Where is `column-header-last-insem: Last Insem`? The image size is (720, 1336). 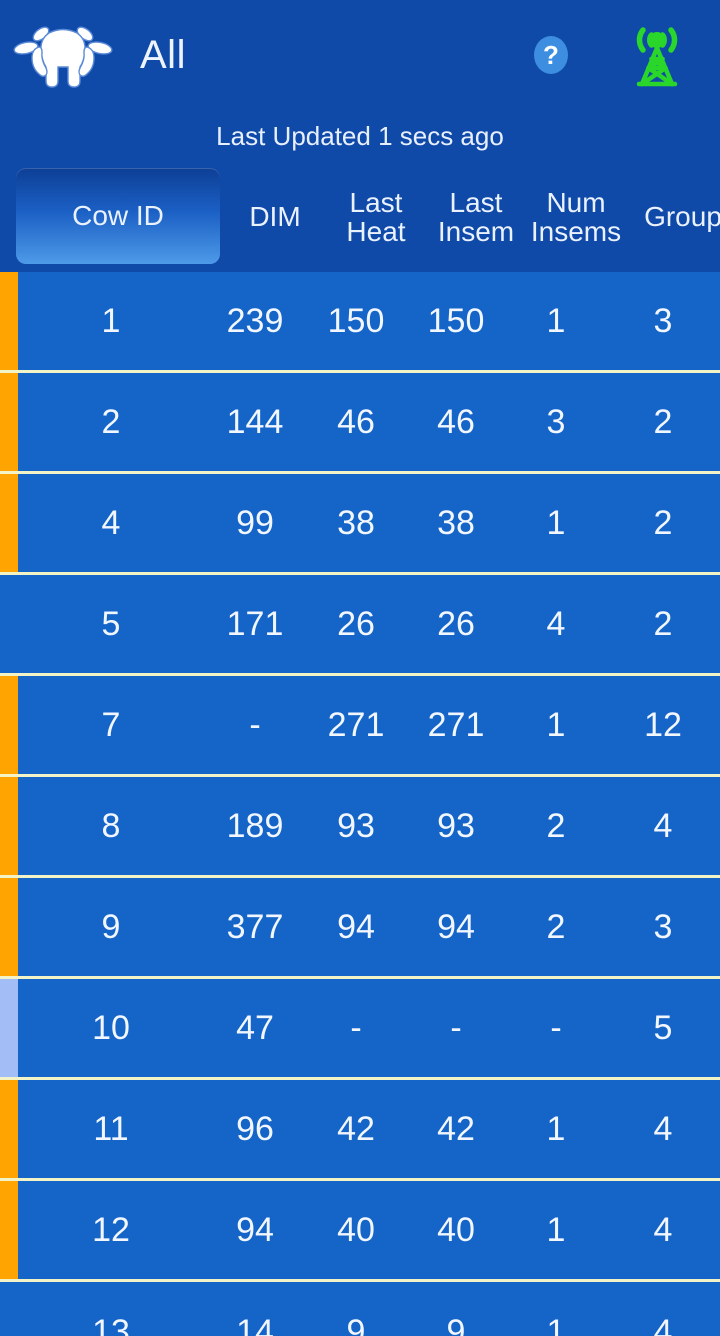
column-header-last-insem: Last Insem is located at coordinates (476, 217).